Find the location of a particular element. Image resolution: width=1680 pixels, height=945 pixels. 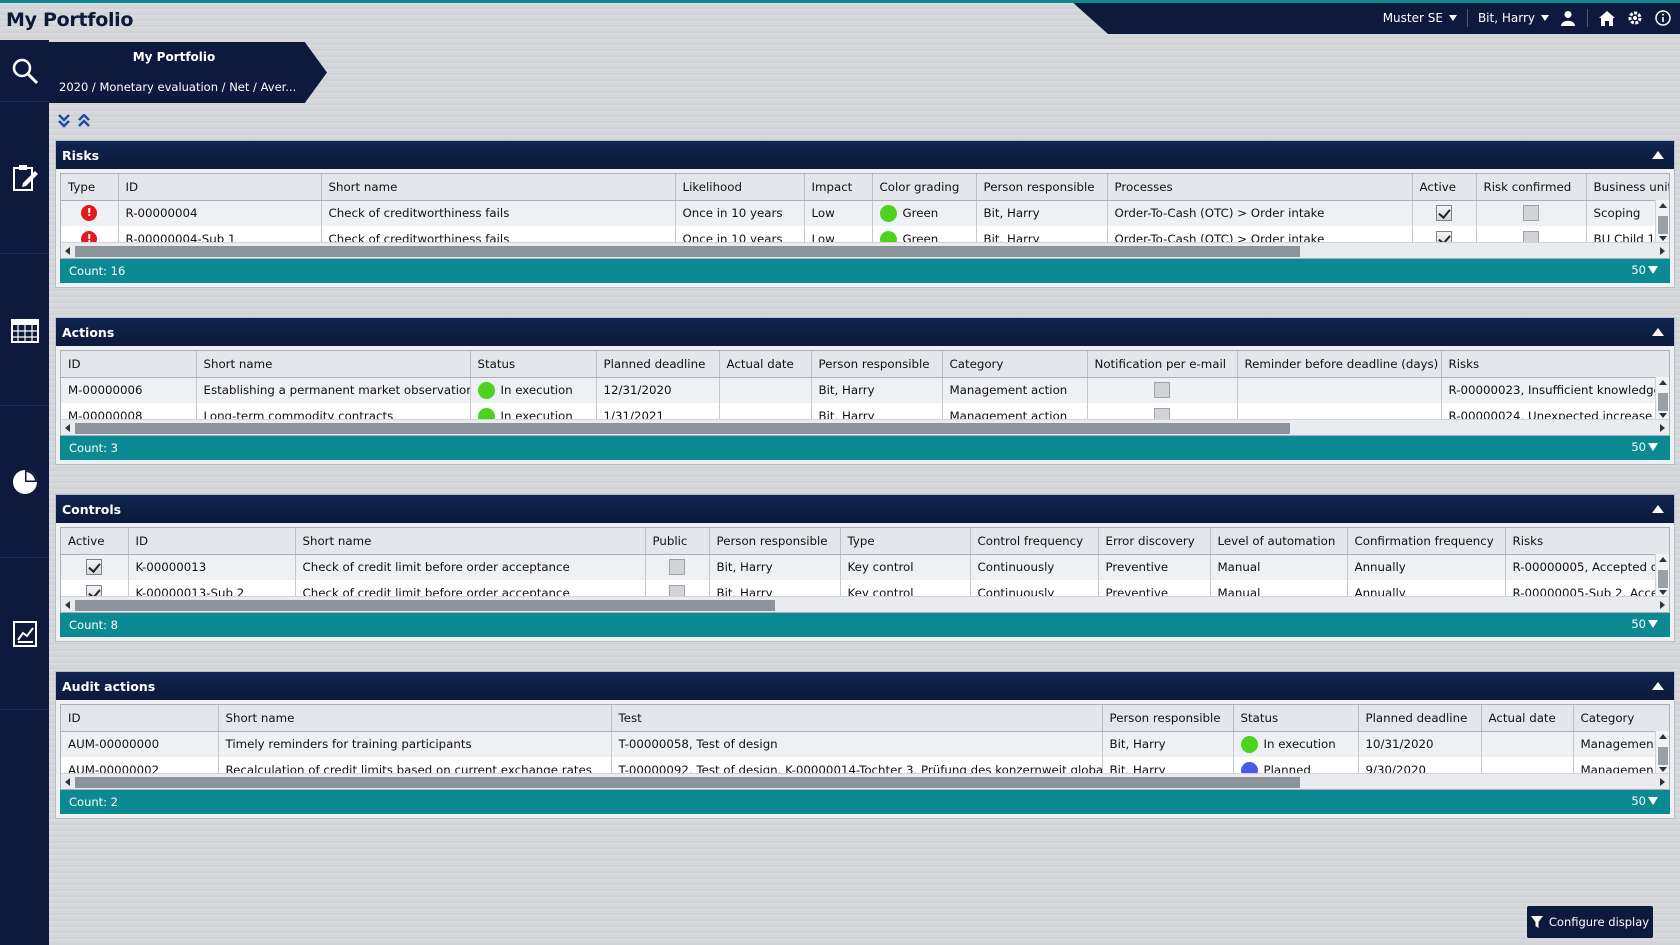

expand-all-icon is located at coordinates (64, 122).